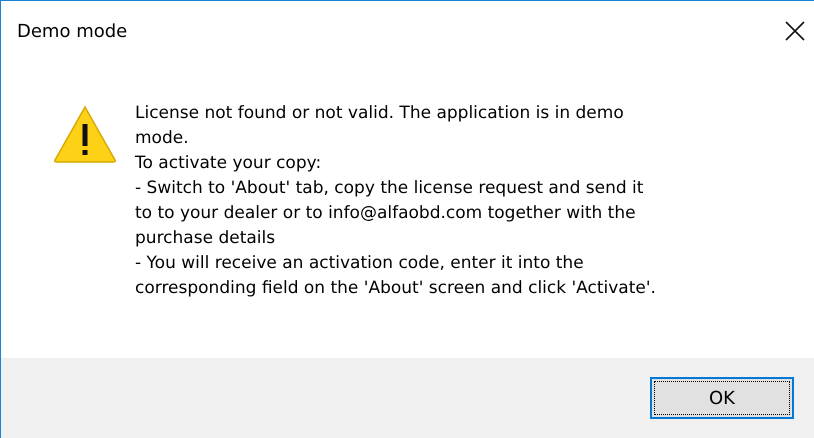 This screenshot has height=438, width=814. I want to click on close-icon, so click(795, 31).